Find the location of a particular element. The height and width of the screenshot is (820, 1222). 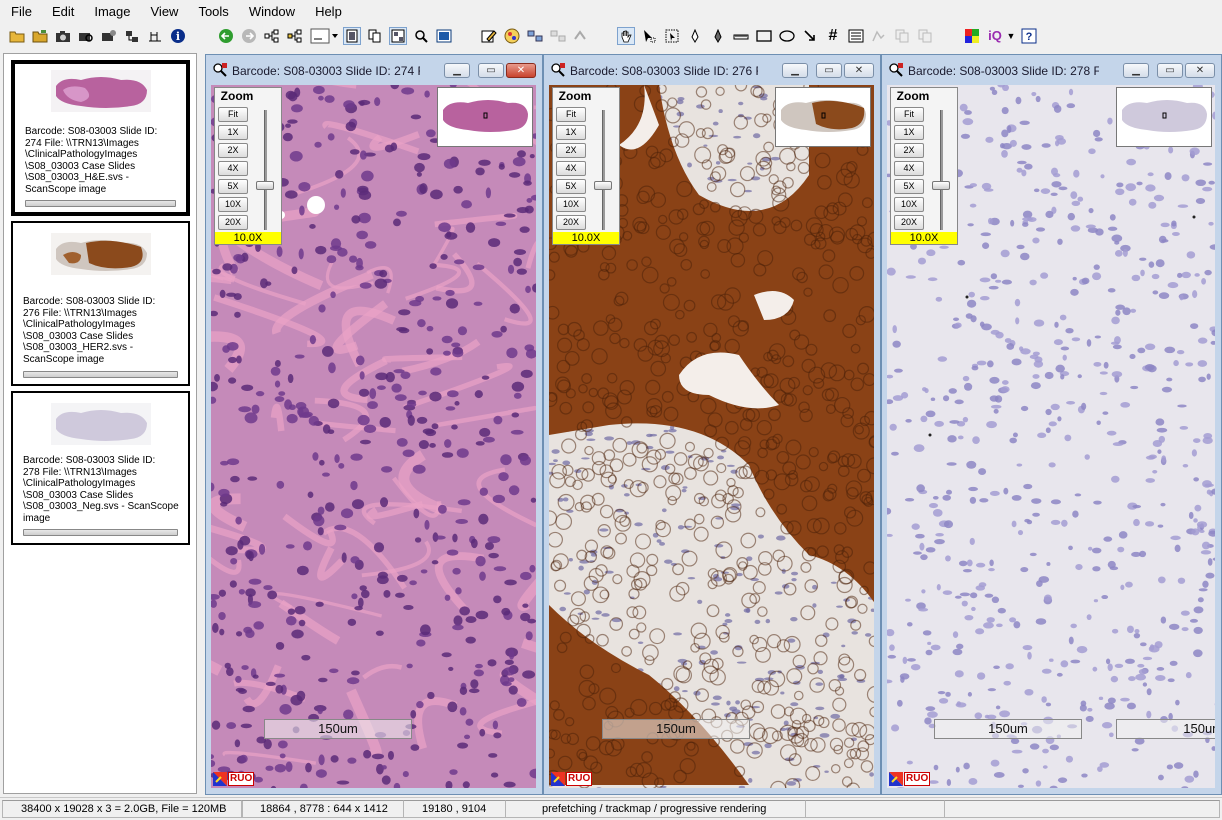

menu-window: Window is located at coordinates (272, 12).